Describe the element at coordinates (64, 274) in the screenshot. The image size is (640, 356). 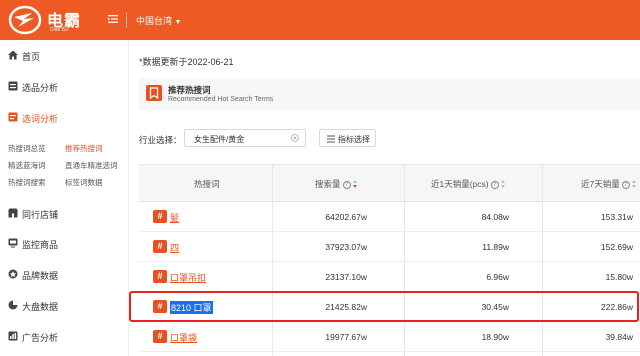
I see `sidebar-item-brand: 品牌数据` at that location.